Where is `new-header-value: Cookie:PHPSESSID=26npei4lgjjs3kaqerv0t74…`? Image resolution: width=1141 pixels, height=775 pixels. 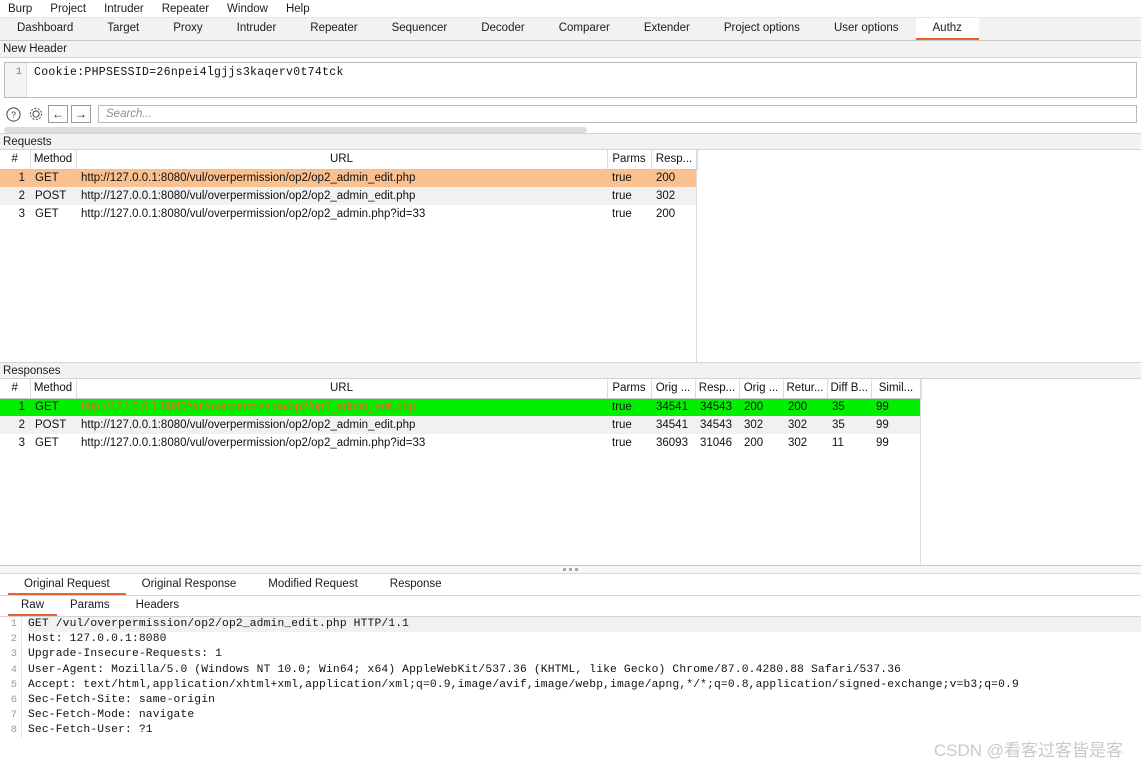
new-header-value: Cookie:PHPSESSID=26npei4lgjjs3kaqerv0t74… is located at coordinates (581, 80).